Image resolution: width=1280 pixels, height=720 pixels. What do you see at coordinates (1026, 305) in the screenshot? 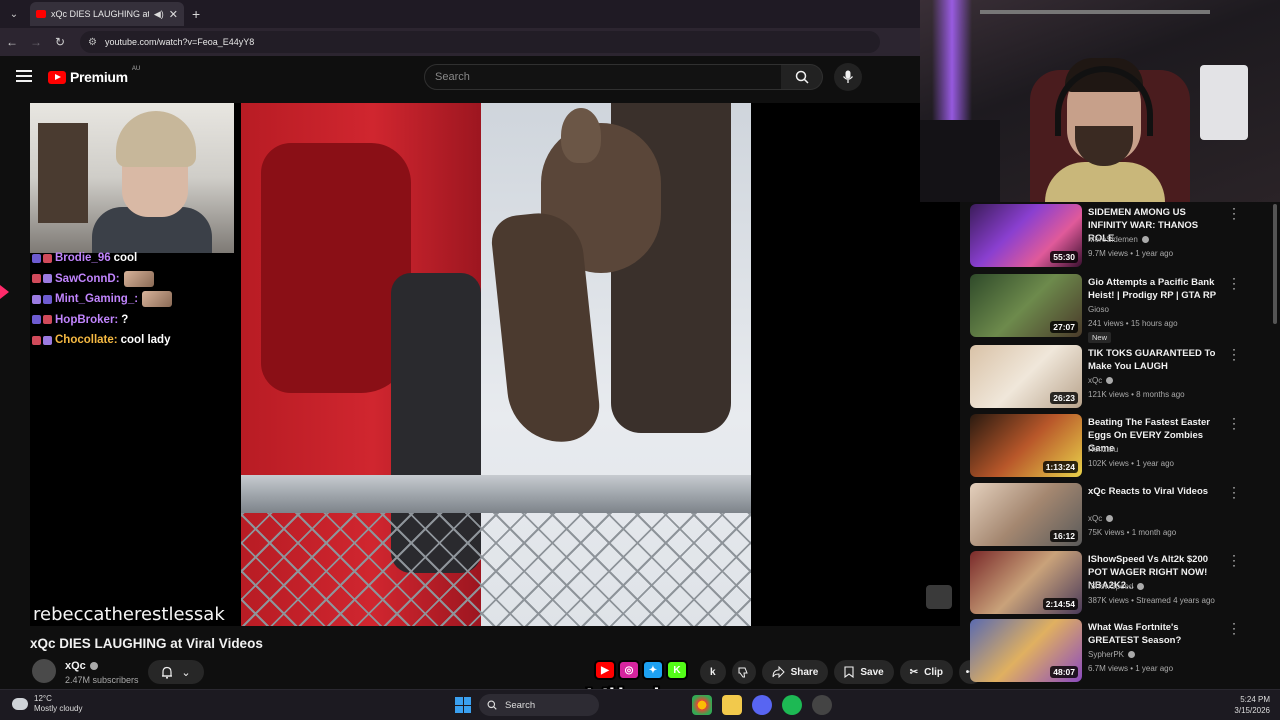
I see `video-thumbnail: 27:07` at bounding box center [1026, 305].